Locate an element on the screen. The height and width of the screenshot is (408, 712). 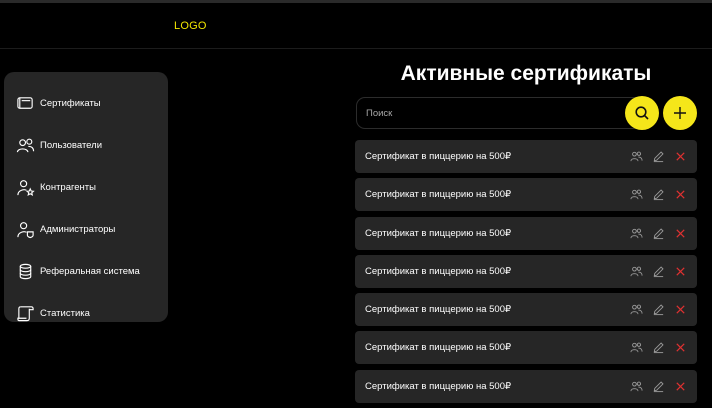
sidebar-item-contractors: Контрагенты is located at coordinates (86, 187).